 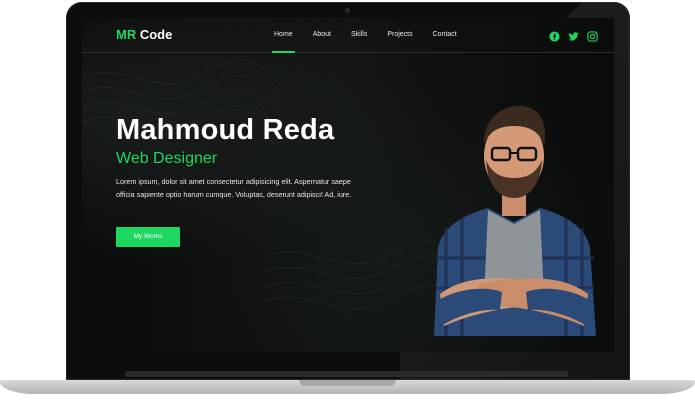 What do you see at coordinates (154, 34) in the screenshot?
I see `logo-text: Code` at bounding box center [154, 34].